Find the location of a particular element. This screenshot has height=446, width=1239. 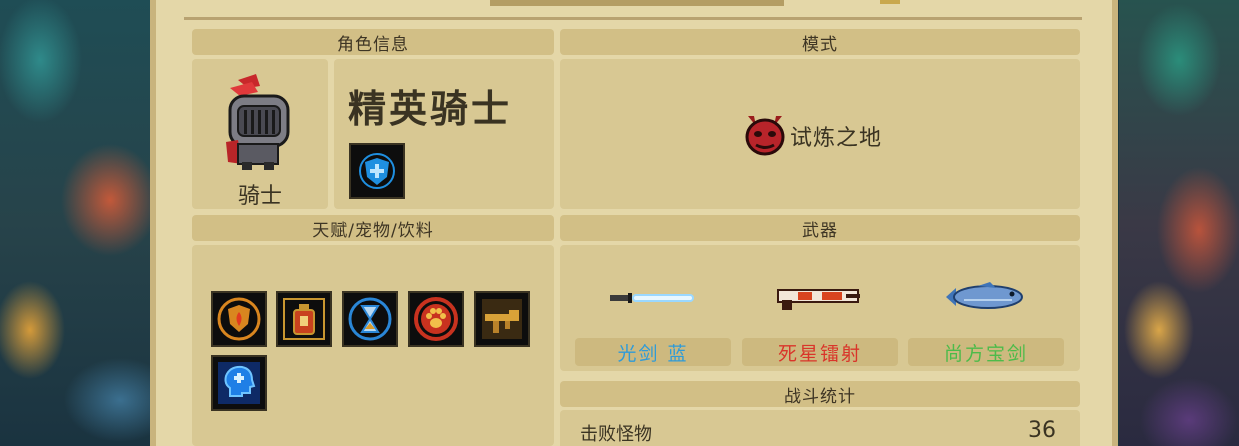

mode-name: 试炼之地 is located at coordinates (836, 138).